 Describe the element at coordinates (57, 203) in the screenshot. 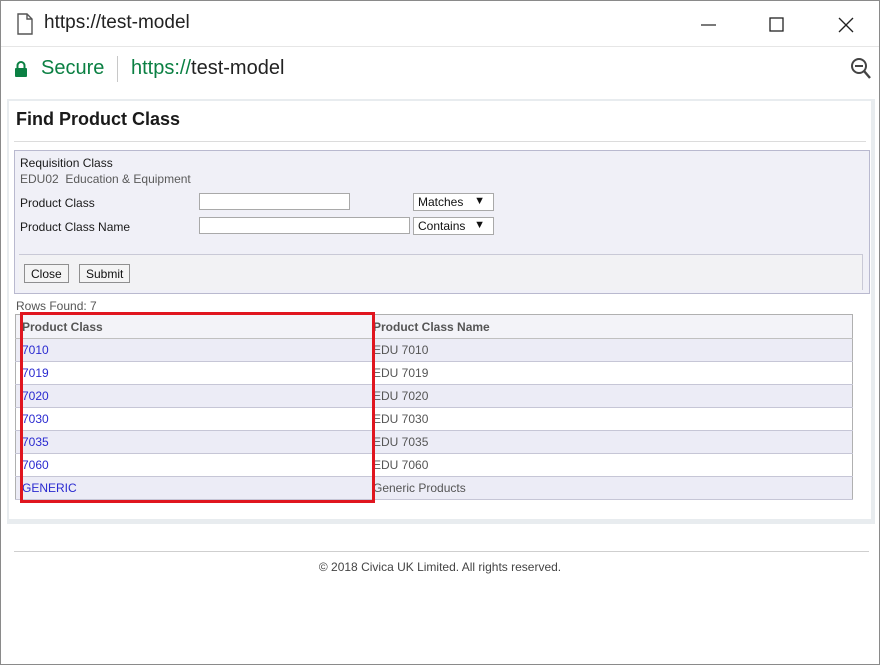

I see `product-class-label: Product Class` at that location.